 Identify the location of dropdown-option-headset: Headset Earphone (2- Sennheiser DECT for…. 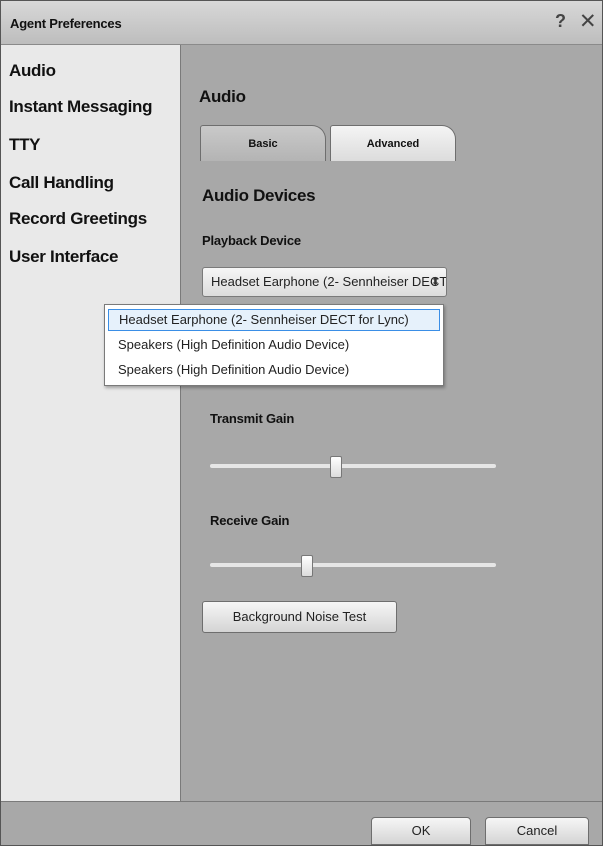
(274, 320).